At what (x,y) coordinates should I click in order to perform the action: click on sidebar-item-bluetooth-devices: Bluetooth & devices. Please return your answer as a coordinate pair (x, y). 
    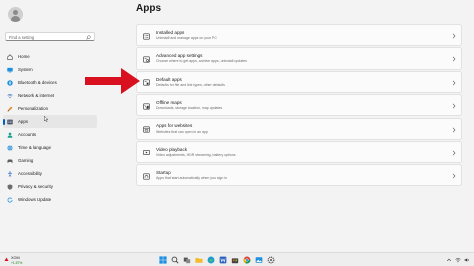
    Looking at the image, I should click on (50, 82).